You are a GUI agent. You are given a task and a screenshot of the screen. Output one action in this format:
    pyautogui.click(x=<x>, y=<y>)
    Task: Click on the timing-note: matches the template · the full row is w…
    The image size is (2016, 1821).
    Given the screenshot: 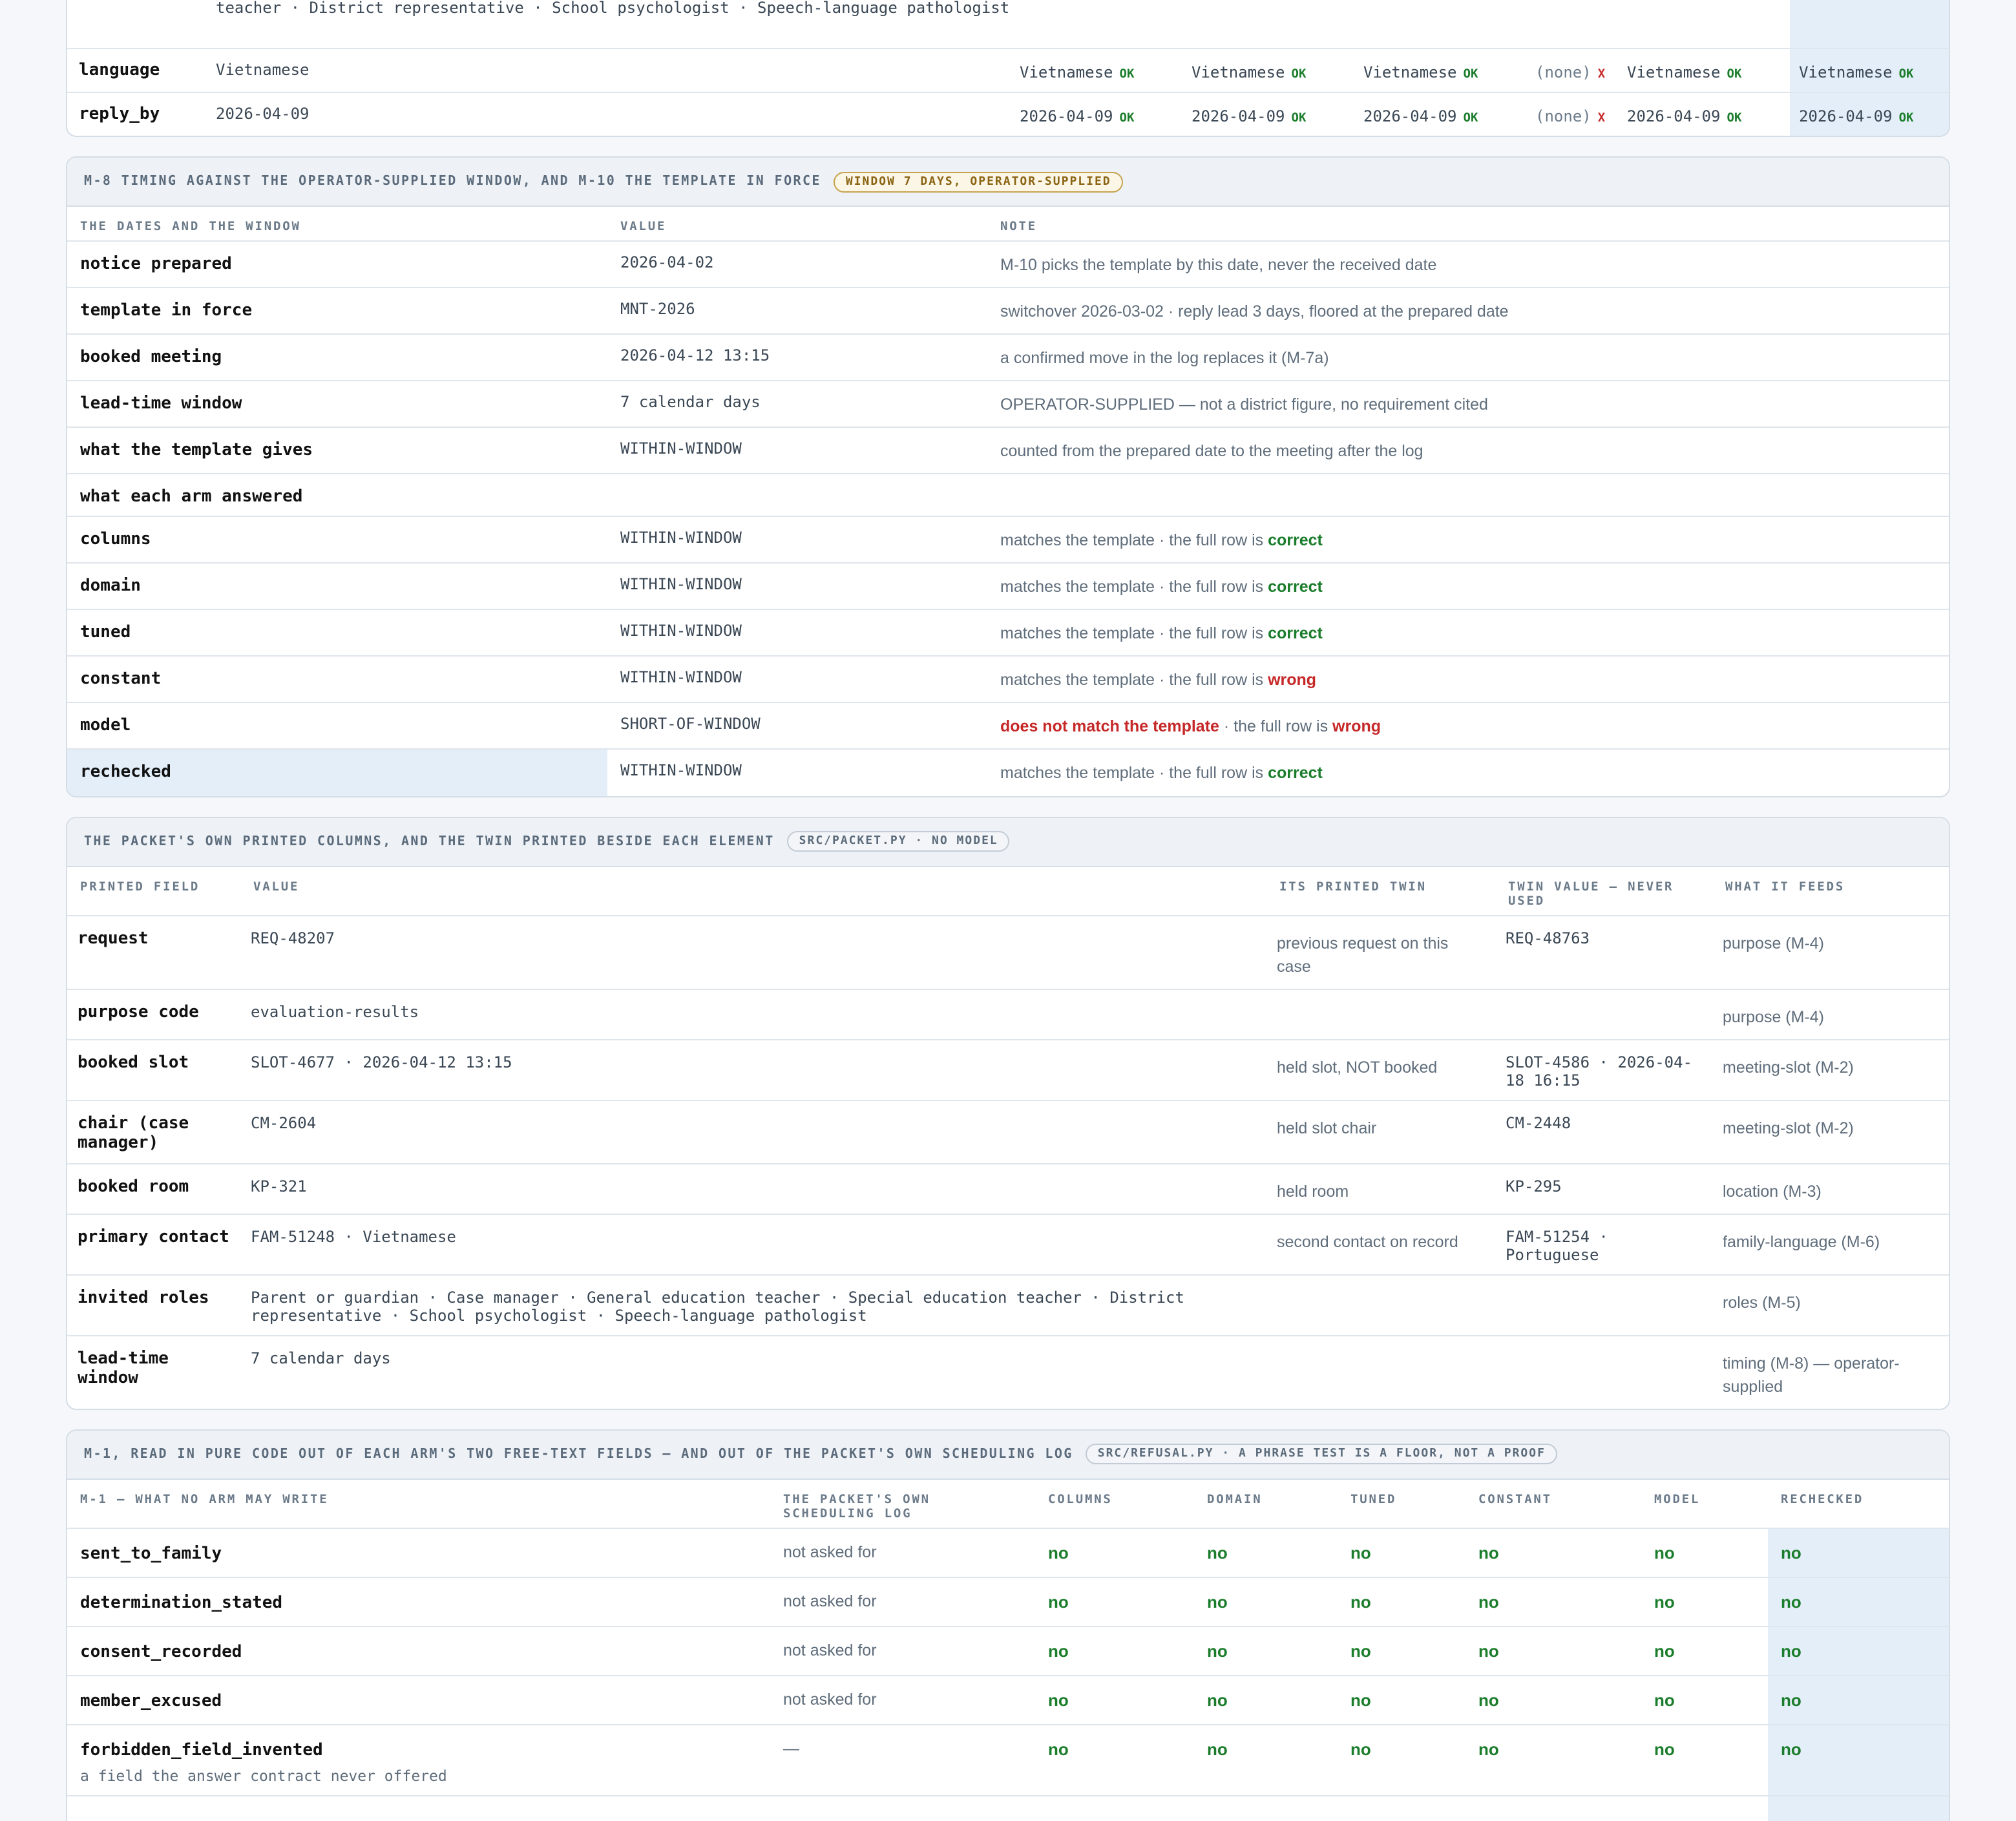 What is the action you would take?
    pyautogui.click(x=1468, y=679)
    